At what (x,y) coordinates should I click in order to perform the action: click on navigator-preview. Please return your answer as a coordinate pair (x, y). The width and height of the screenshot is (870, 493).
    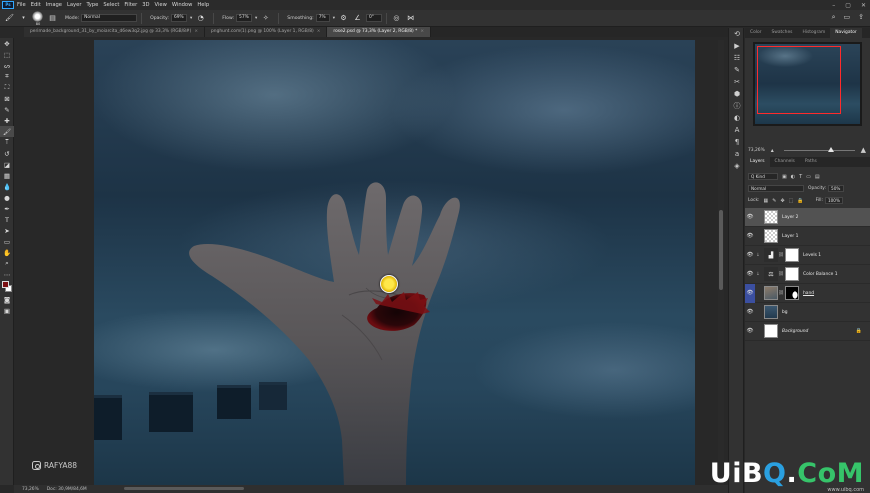
    Looking at the image, I should click on (807, 84).